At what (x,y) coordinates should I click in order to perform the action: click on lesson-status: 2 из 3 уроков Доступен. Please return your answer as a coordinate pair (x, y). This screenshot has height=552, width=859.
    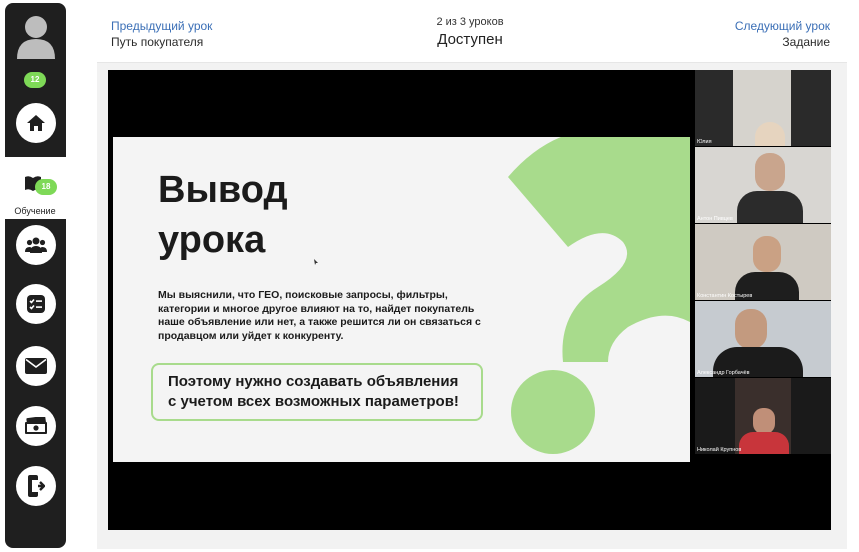
    Looking at the image, I should click on (470, 32).